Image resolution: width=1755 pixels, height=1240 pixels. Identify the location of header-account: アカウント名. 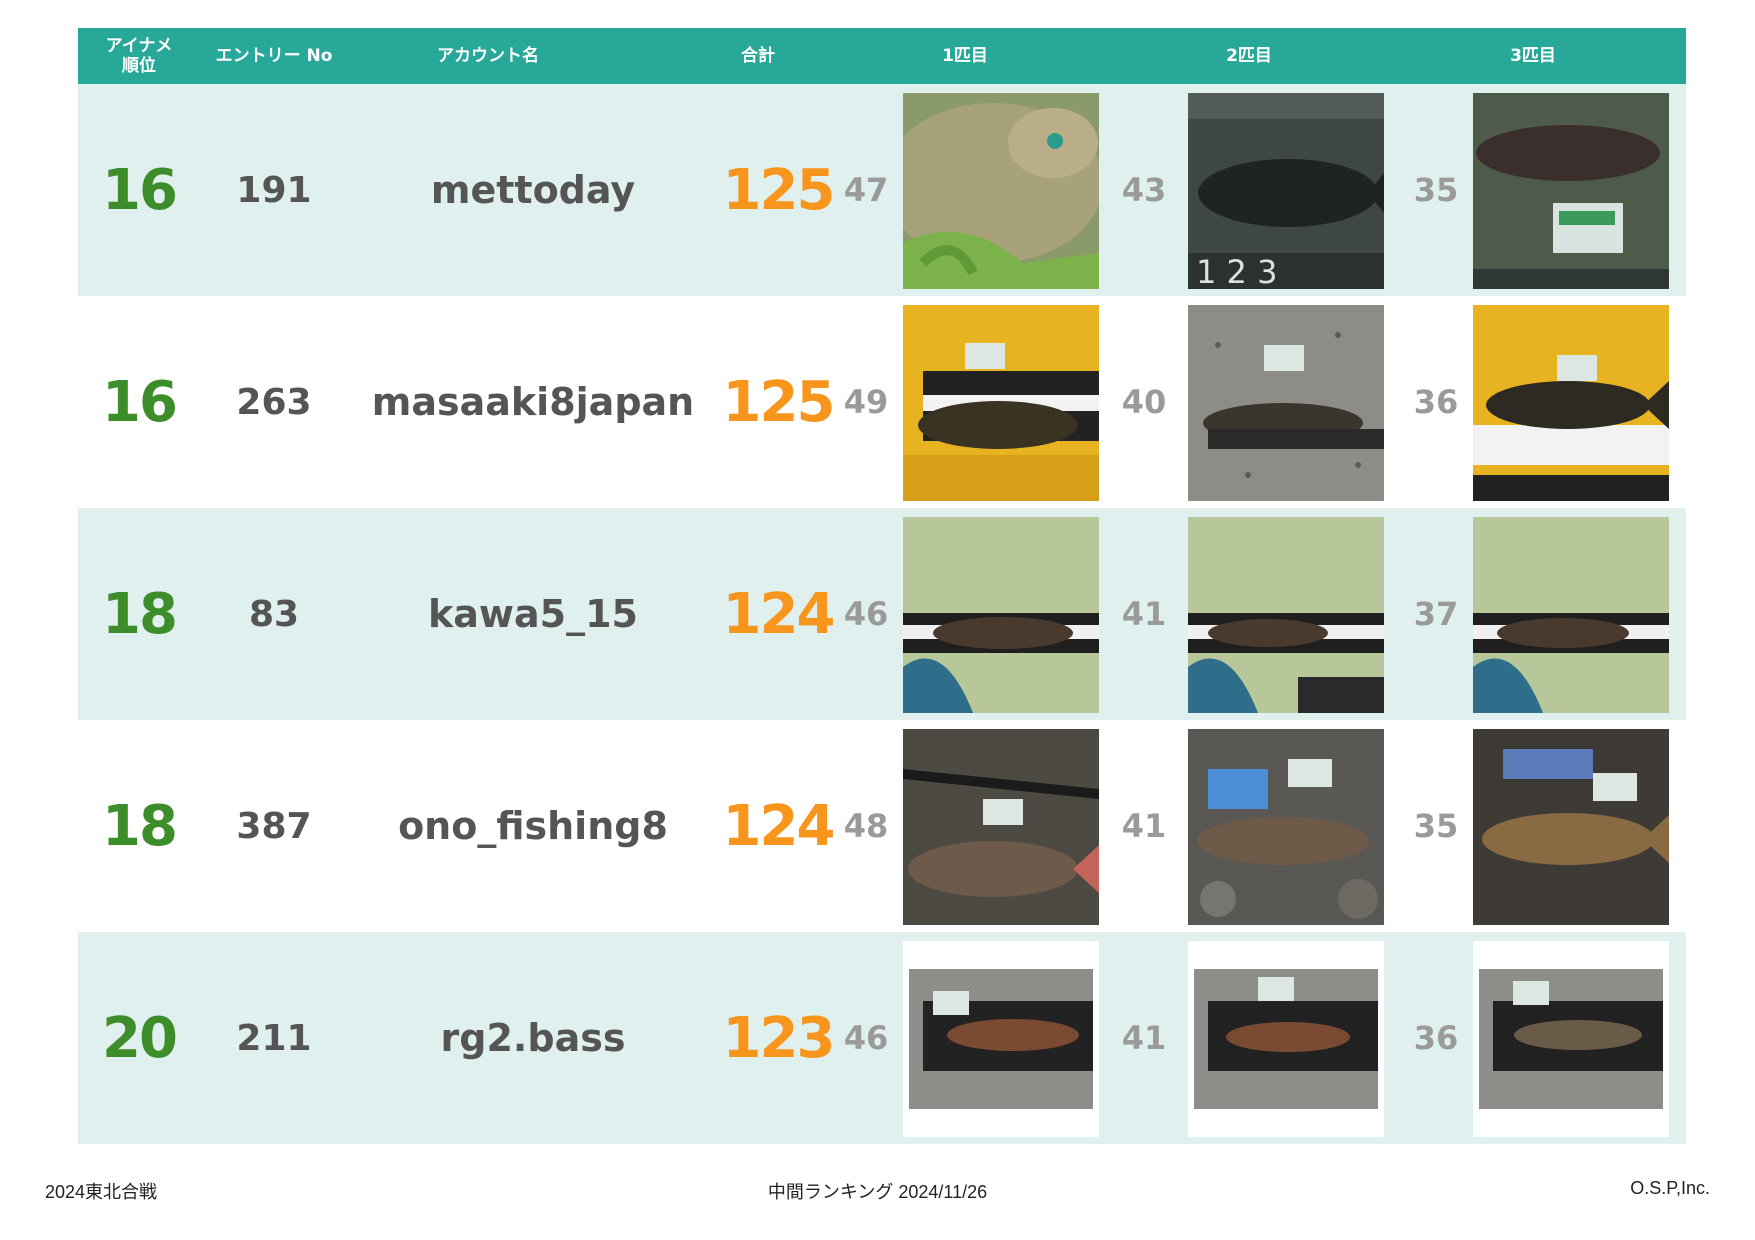
(488, 56).